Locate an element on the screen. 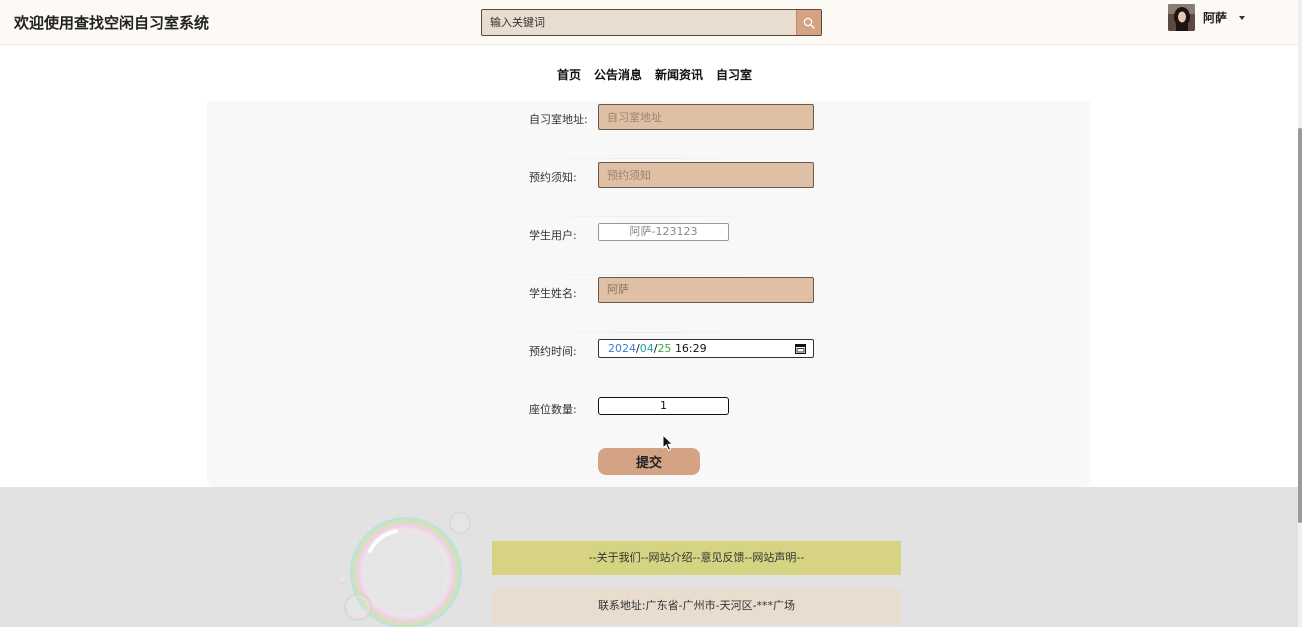  nav-item-home: 首页 is located at coordinates (569, 74).